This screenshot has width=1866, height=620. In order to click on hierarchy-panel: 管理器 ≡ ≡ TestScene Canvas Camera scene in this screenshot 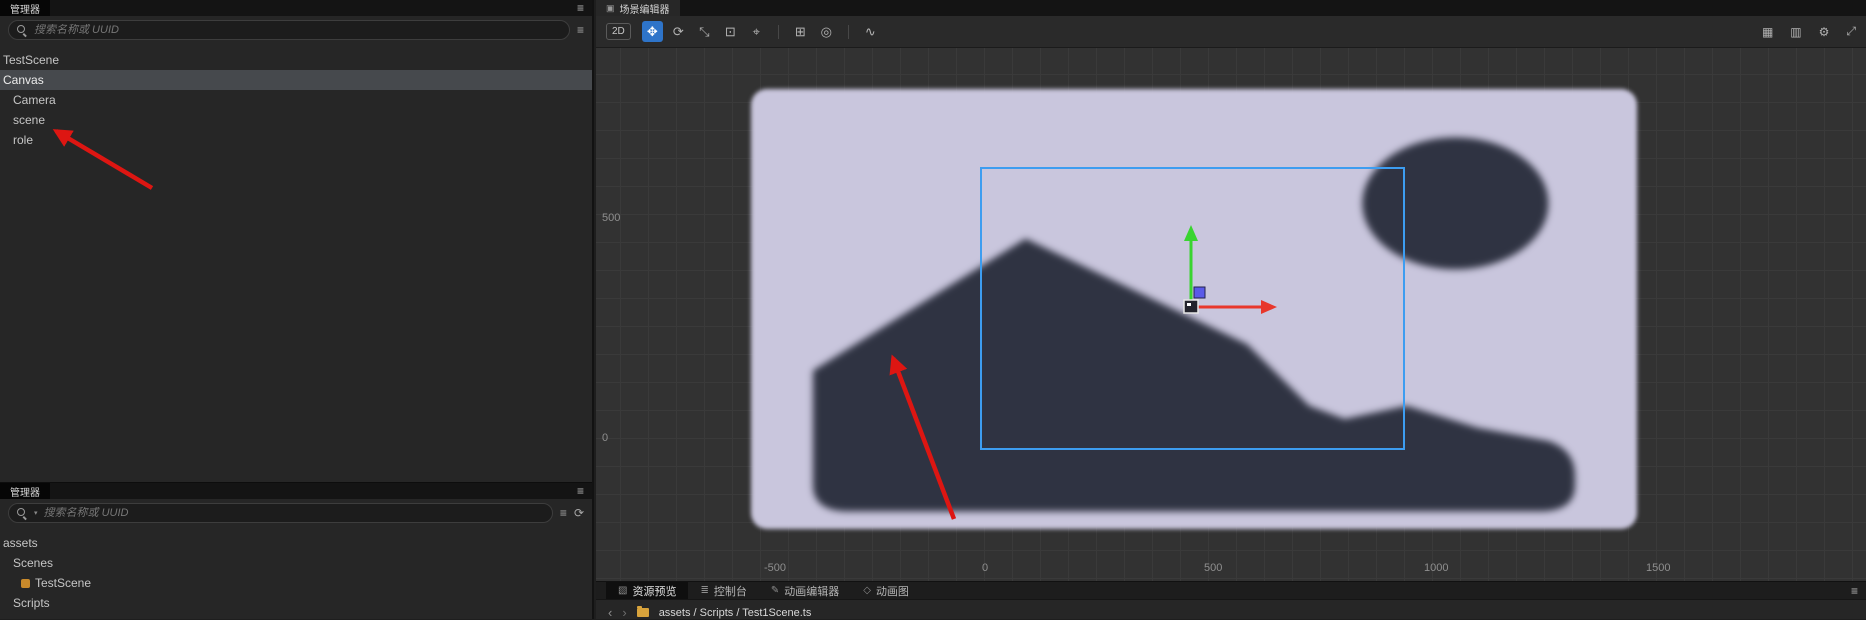, I will do `click(296, 75)`.